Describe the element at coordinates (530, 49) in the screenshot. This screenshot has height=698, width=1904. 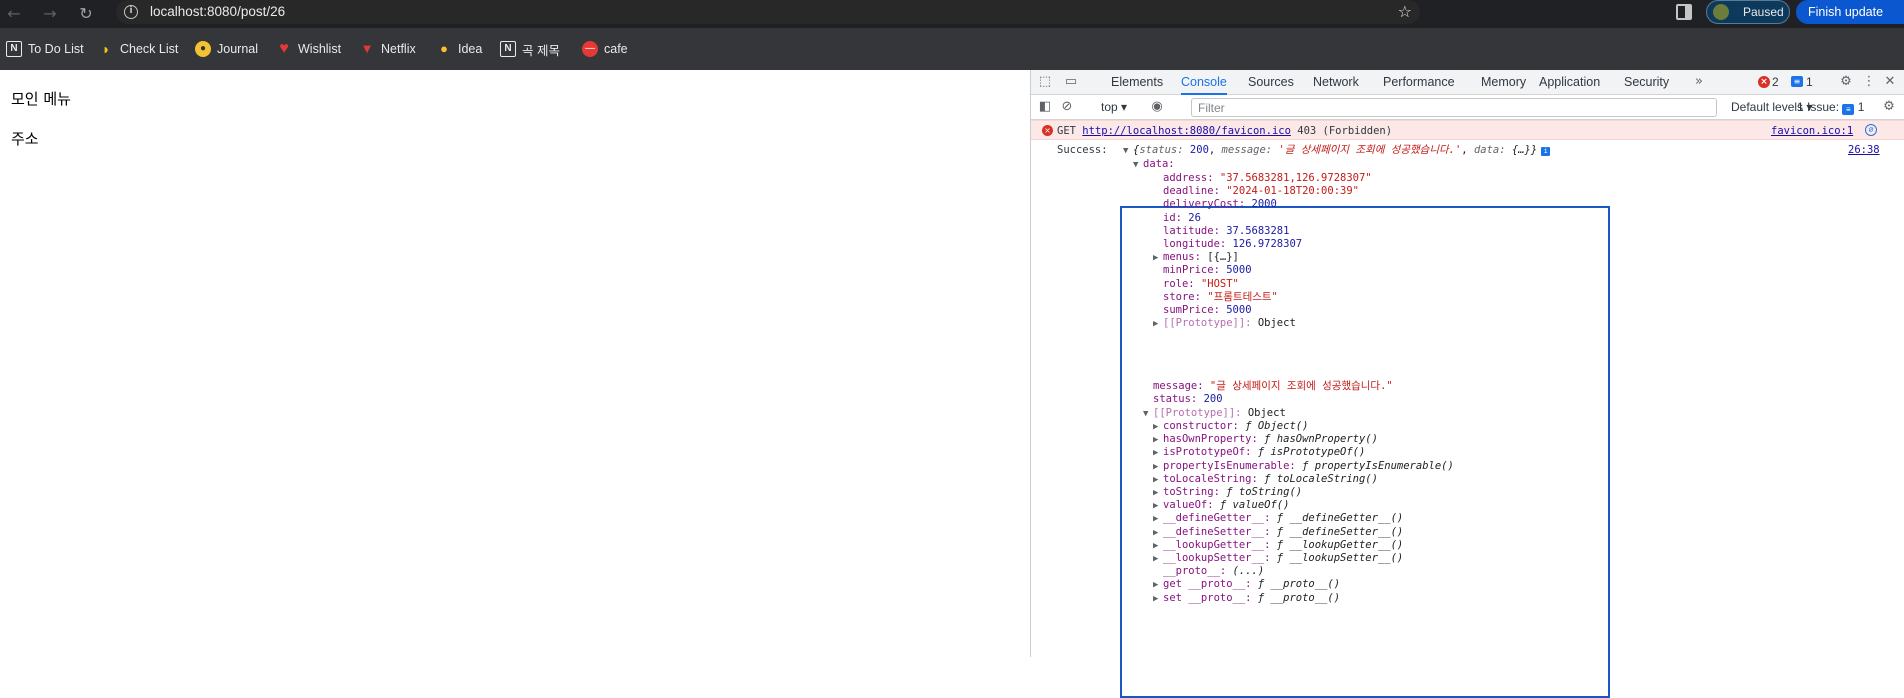
I see `bookmark-song-title: N 곡 제목` at that location.